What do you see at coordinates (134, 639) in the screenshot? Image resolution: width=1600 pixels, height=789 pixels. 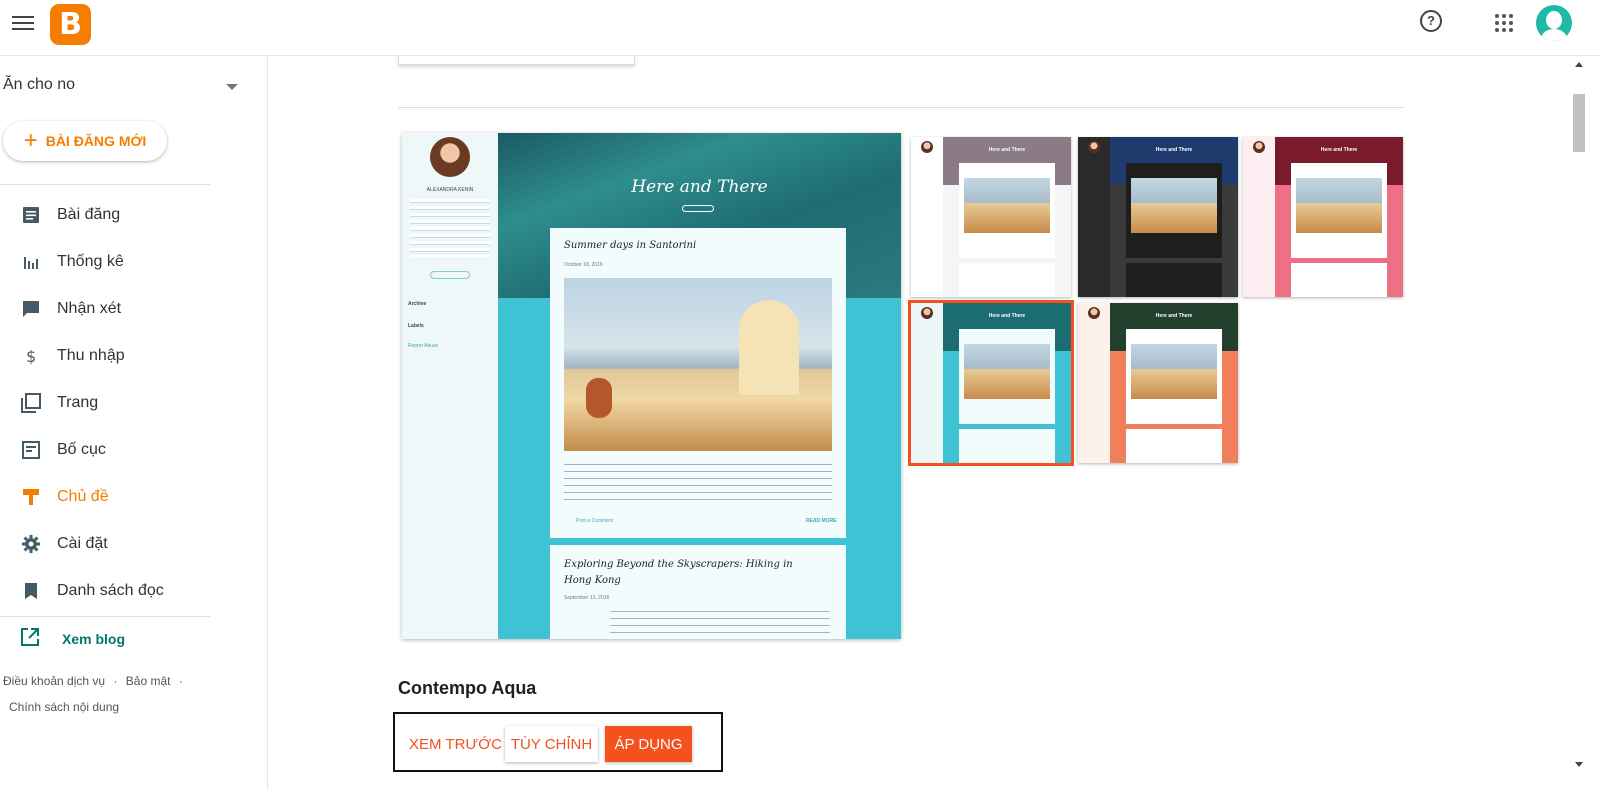 I see `view-blog-link: Xem blog` at bounding box center [134, 639].